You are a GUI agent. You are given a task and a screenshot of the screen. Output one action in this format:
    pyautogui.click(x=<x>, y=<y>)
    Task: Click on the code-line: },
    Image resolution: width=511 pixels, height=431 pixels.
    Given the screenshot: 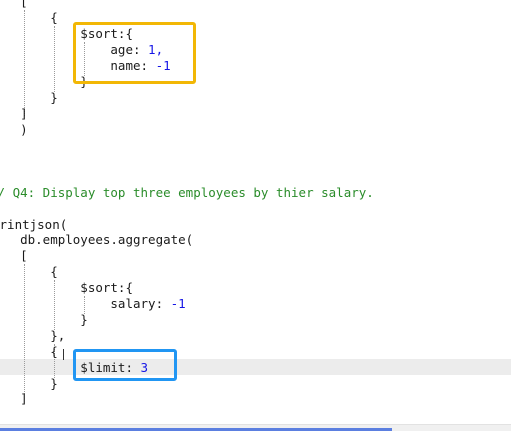 What is the action you would take?
    pyautogui.click(x=58, y=335)
    